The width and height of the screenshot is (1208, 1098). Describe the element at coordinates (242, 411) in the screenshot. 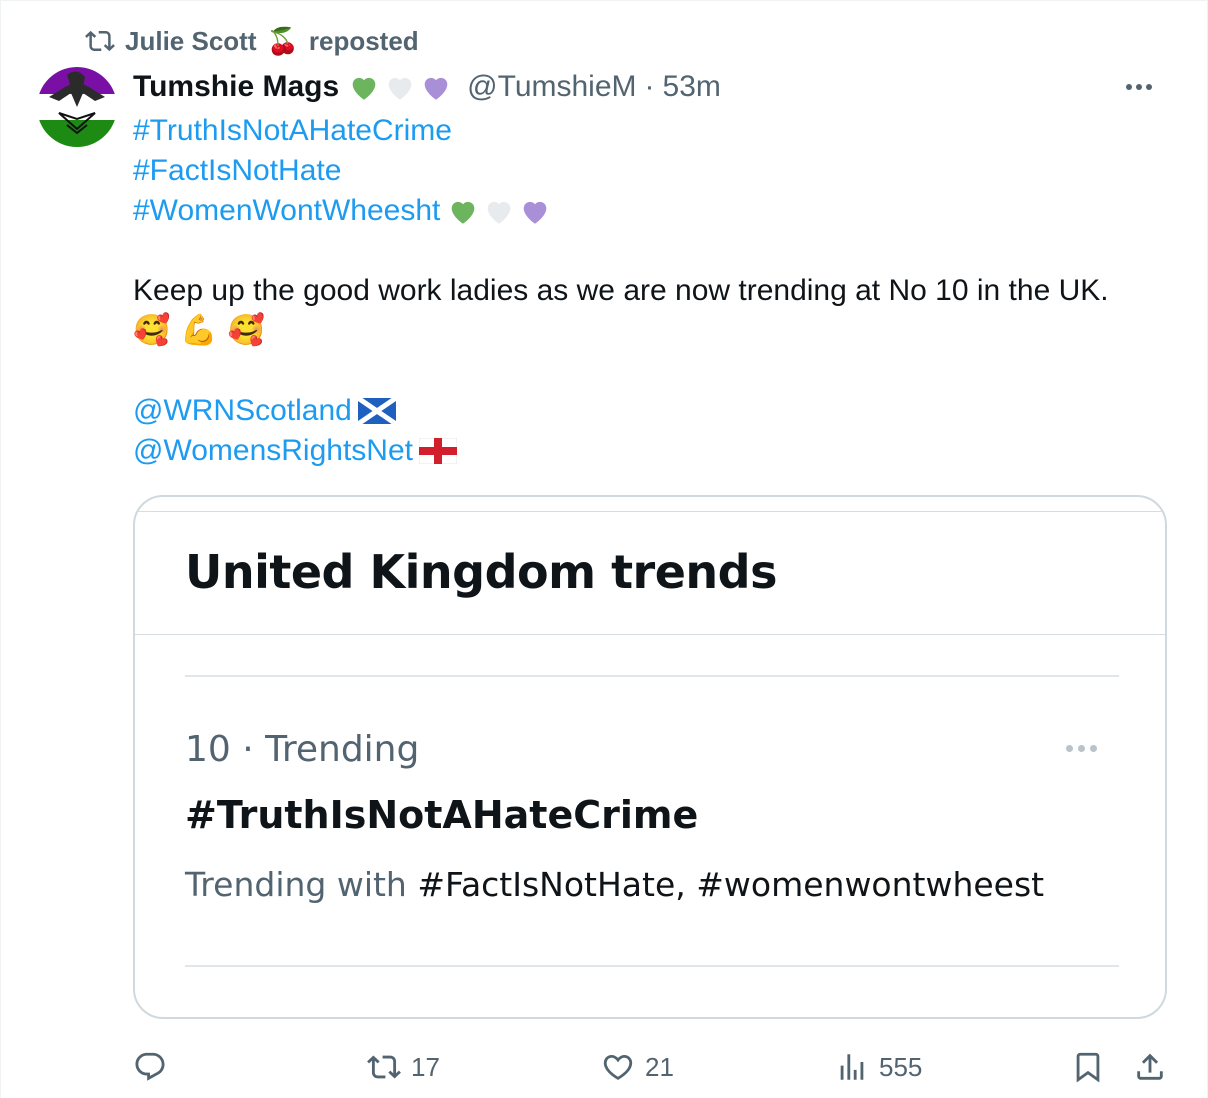

I see `mention-link: @WRNScotland` at that location.